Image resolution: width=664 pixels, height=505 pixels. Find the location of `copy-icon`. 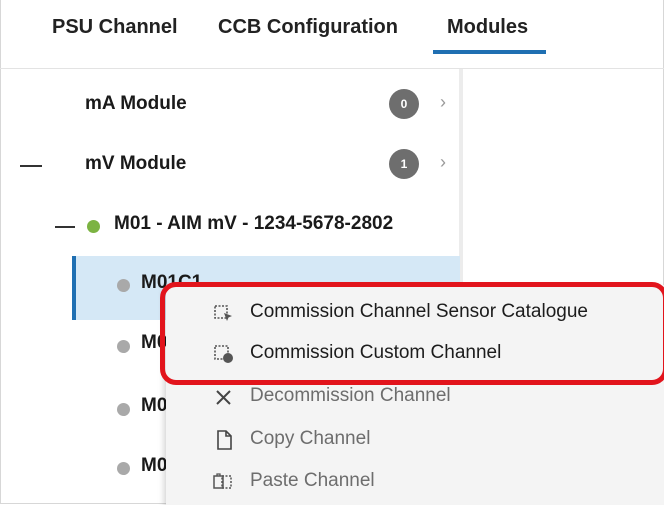

copy-icon is located at coordinates (224, 440).